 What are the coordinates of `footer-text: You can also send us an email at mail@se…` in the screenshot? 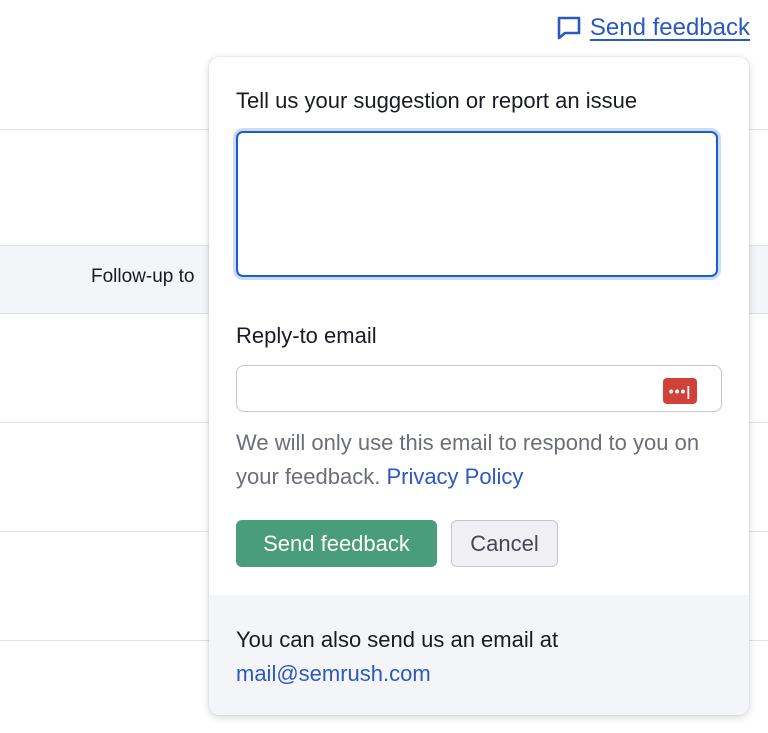 It's located at (397, 657).